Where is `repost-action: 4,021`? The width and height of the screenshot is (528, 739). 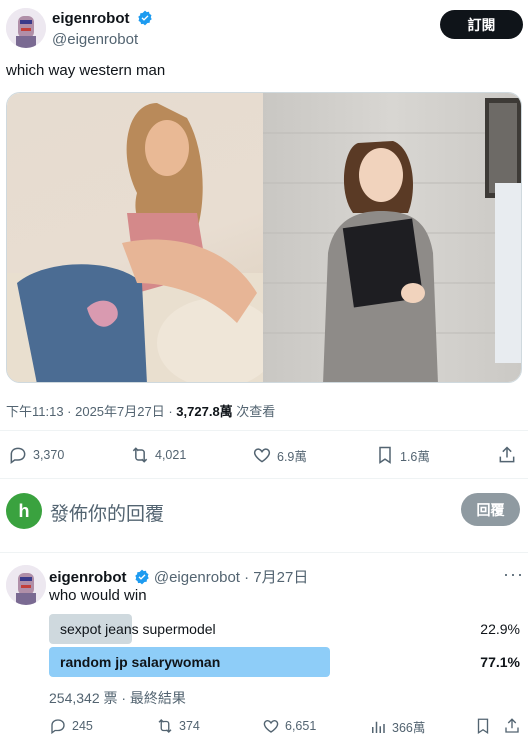
repost-action: 4,021 is located at coordinates (158, 455).